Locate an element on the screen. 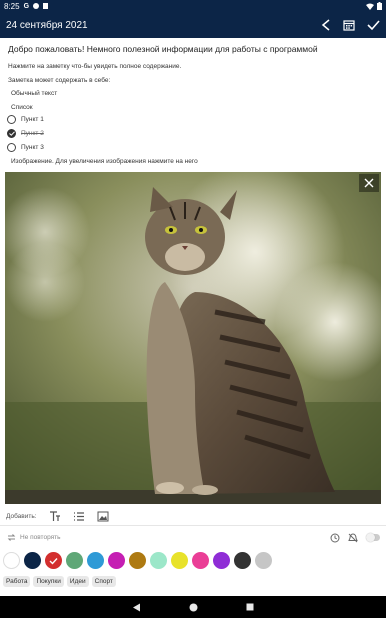 This screenshot has height=618, width=386. battery-icon is located at coordinates (379, 6).